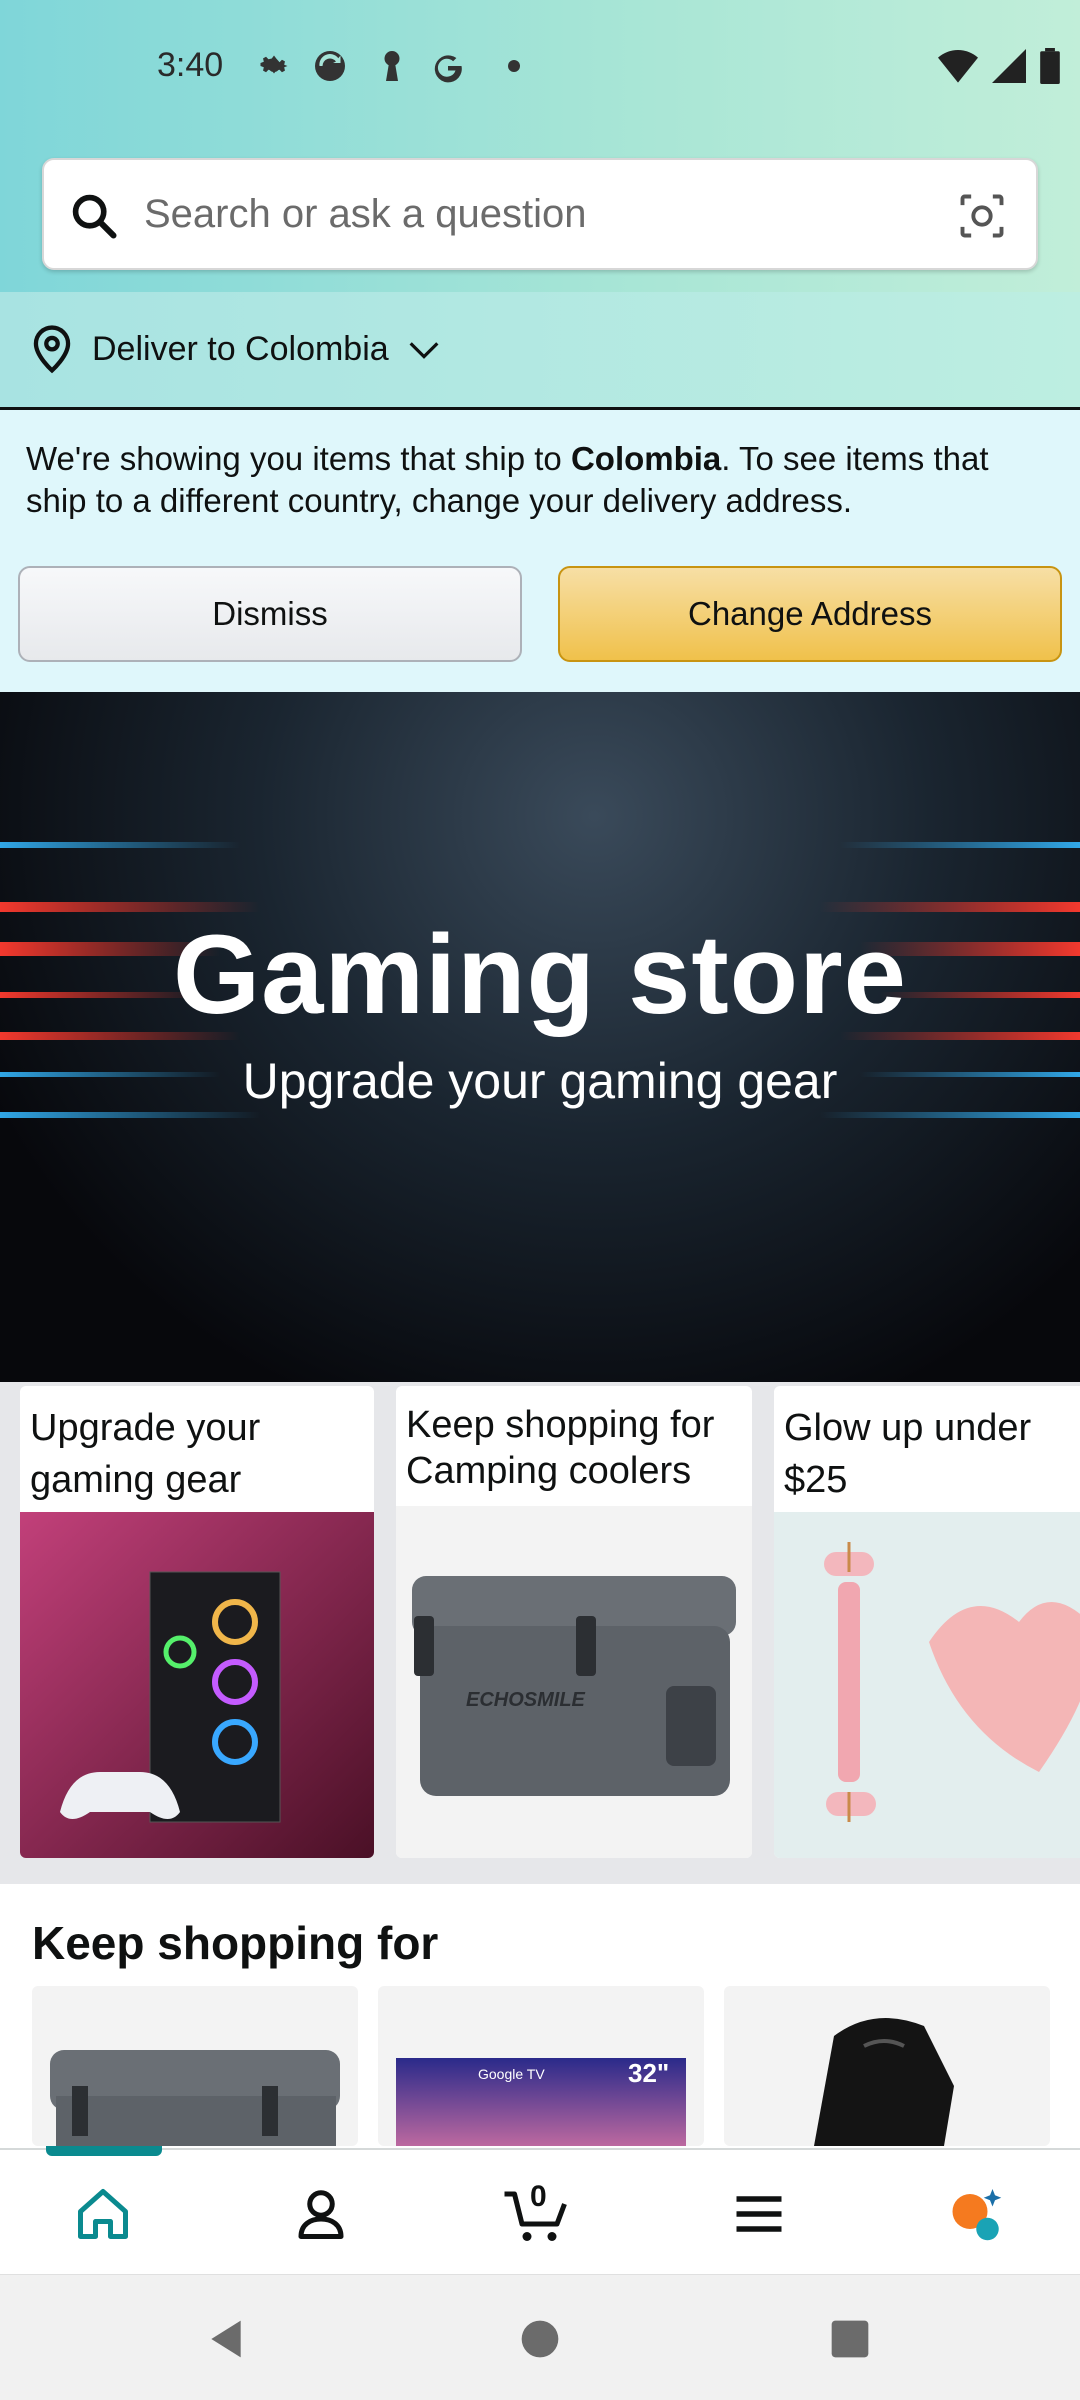  I want to click on cooler-image: ECHOSMILE, so click(574, 1682).